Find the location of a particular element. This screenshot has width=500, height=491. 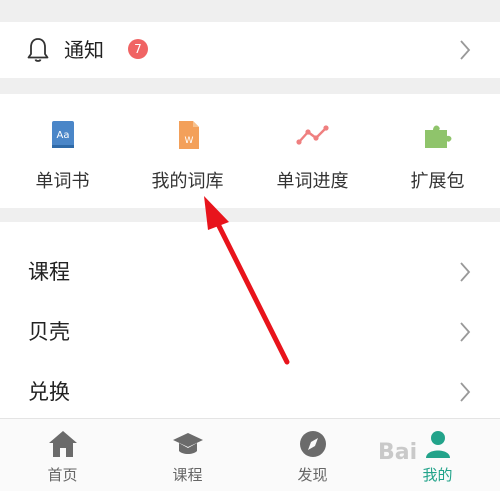

menu-item-label: 课程 is located at coordinates (49, 272).